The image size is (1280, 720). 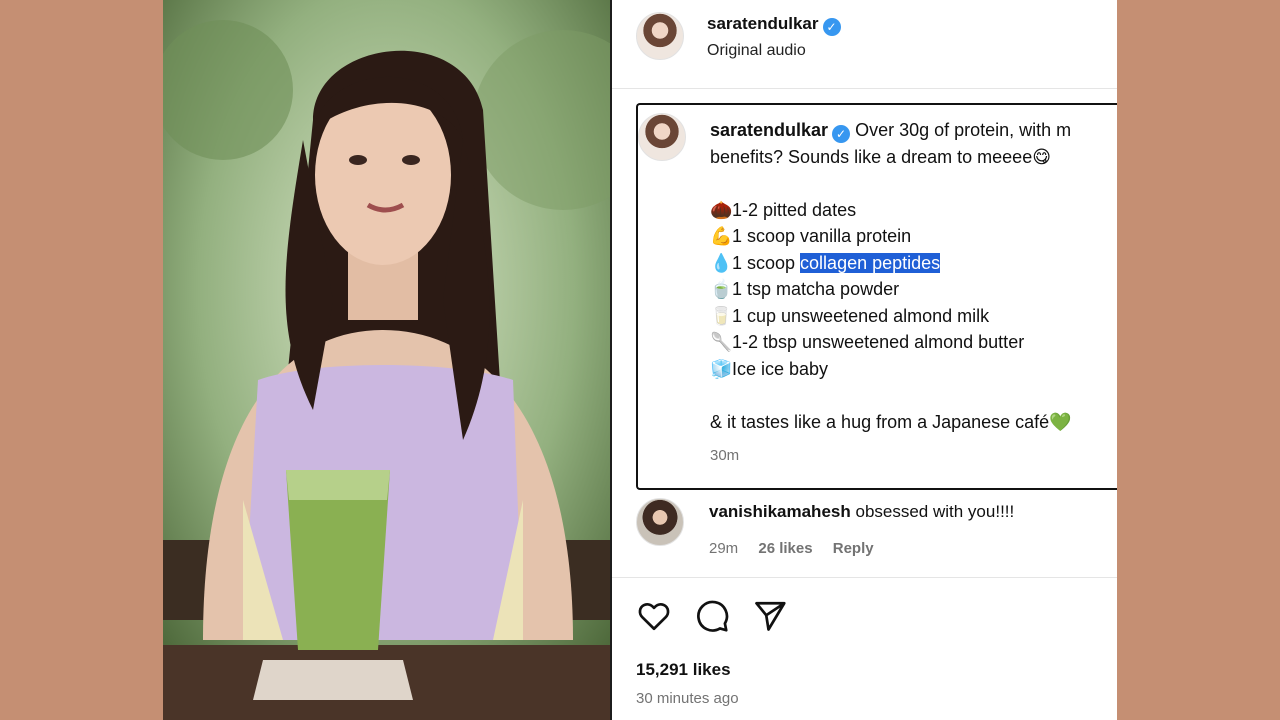 What do you see at coordinates (816, 289) in the screenshot?
I see `ingredient-text: 1 tsp matcha powder` at bounding box center [816, 289].